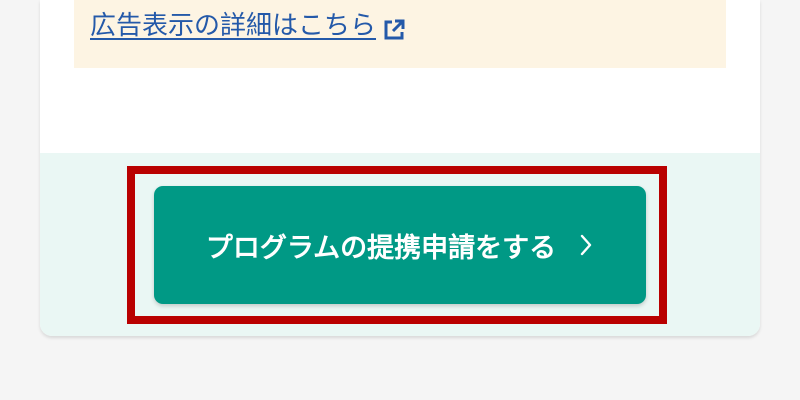  Describe the element at coordinates (586, 245) in the screenshot. I see `chevron-right-icon` at that location.